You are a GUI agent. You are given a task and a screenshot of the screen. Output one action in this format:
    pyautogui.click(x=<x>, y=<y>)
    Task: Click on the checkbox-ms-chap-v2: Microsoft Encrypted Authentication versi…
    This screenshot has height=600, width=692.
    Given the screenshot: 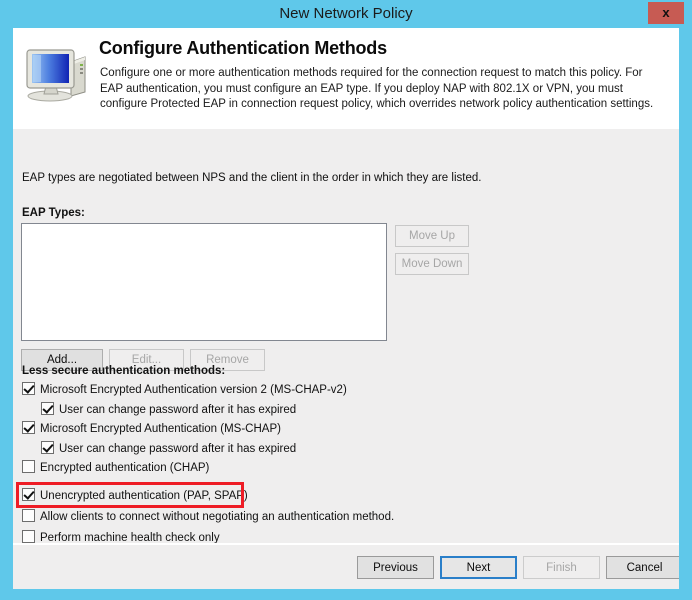 What is the action you would take?
    pyautogui.click(x=184, y=390)
    